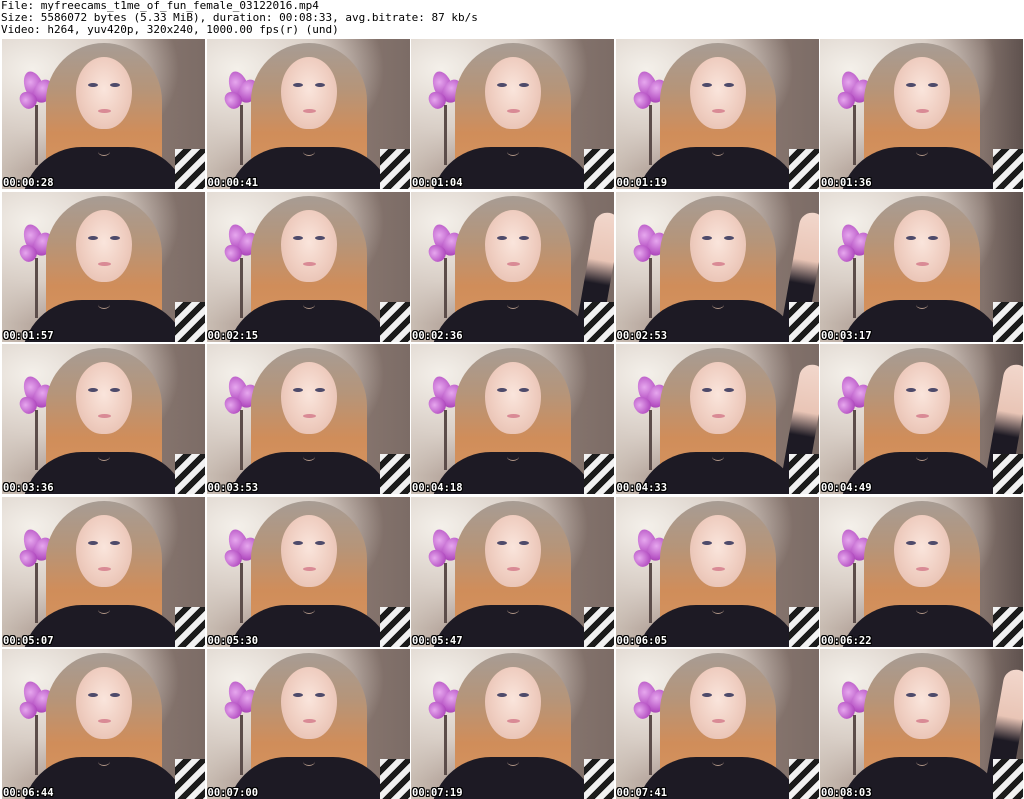 This screenshot has width=1024, height=799. I want to click on thumbnail-timestamp: 00:06:22, so click(846, 640).